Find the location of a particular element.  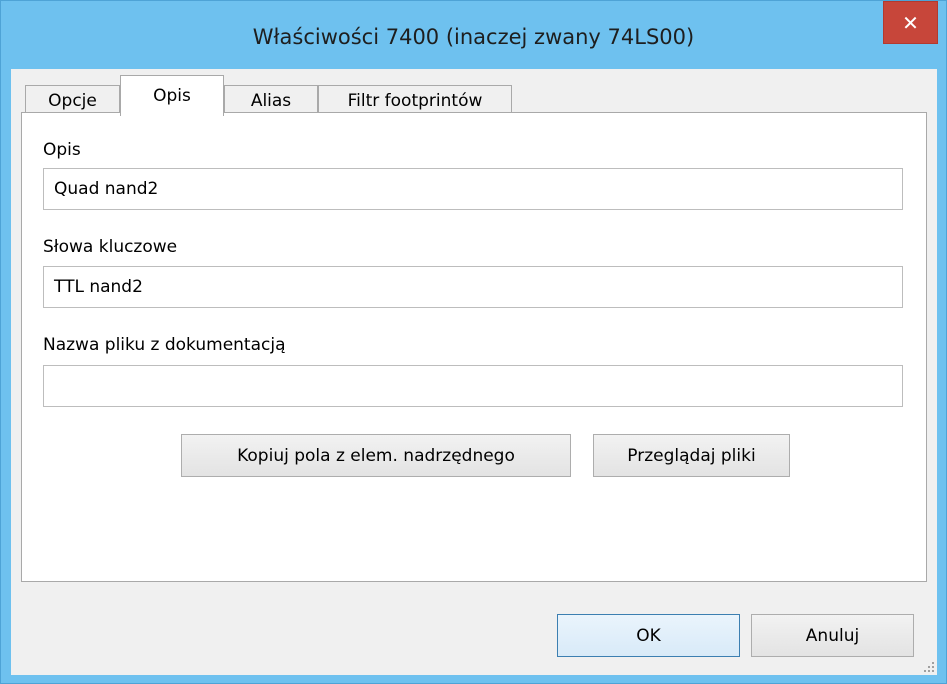

browse-files-button: Przeglądaj pliki is located at coordinates (691, 455).